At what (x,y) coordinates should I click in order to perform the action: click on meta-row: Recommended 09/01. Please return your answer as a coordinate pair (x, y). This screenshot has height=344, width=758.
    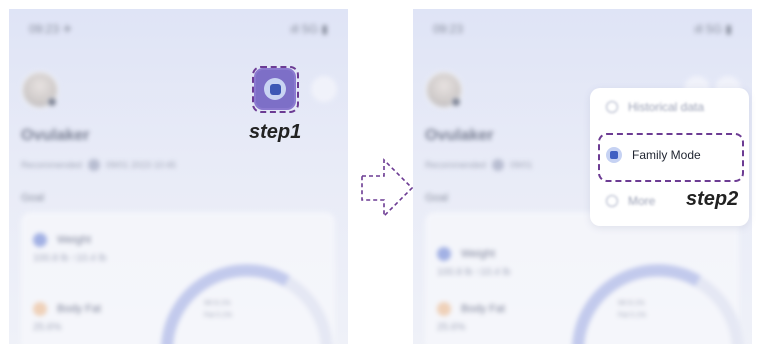
    Looking at the image, I should click on (479, 165).